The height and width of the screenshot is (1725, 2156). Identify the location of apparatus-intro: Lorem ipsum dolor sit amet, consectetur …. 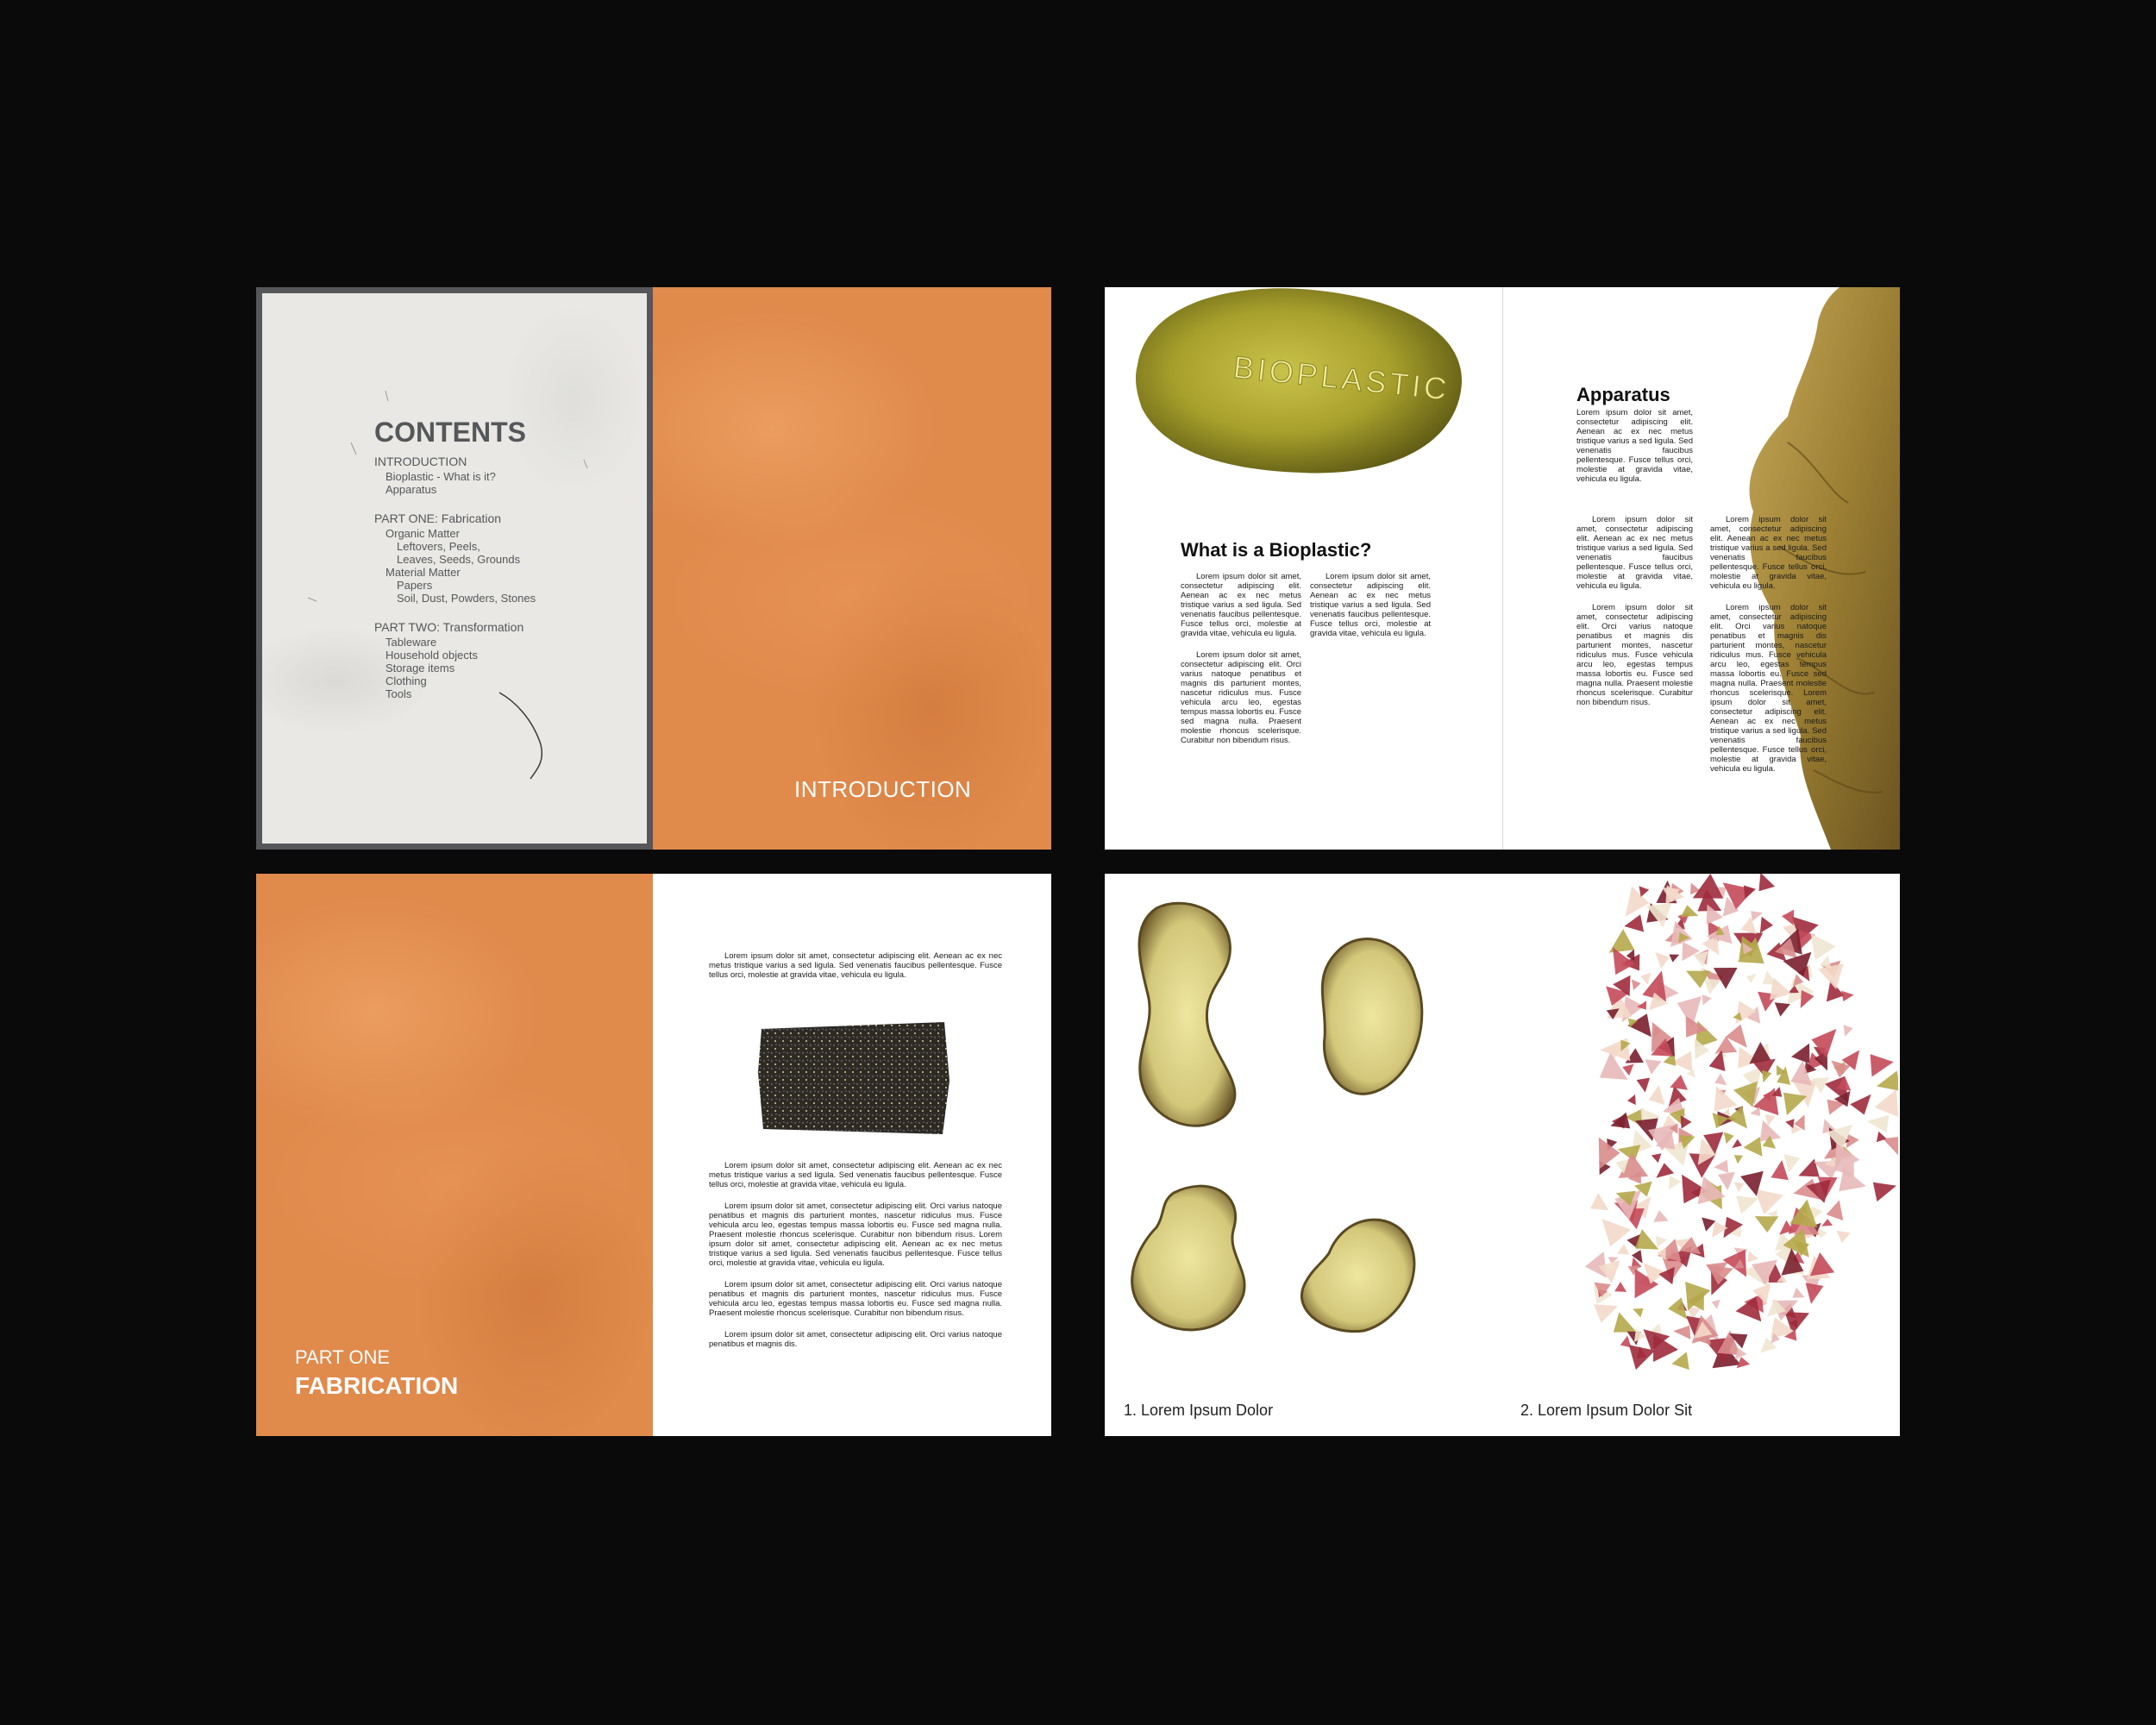
(1634, 452).